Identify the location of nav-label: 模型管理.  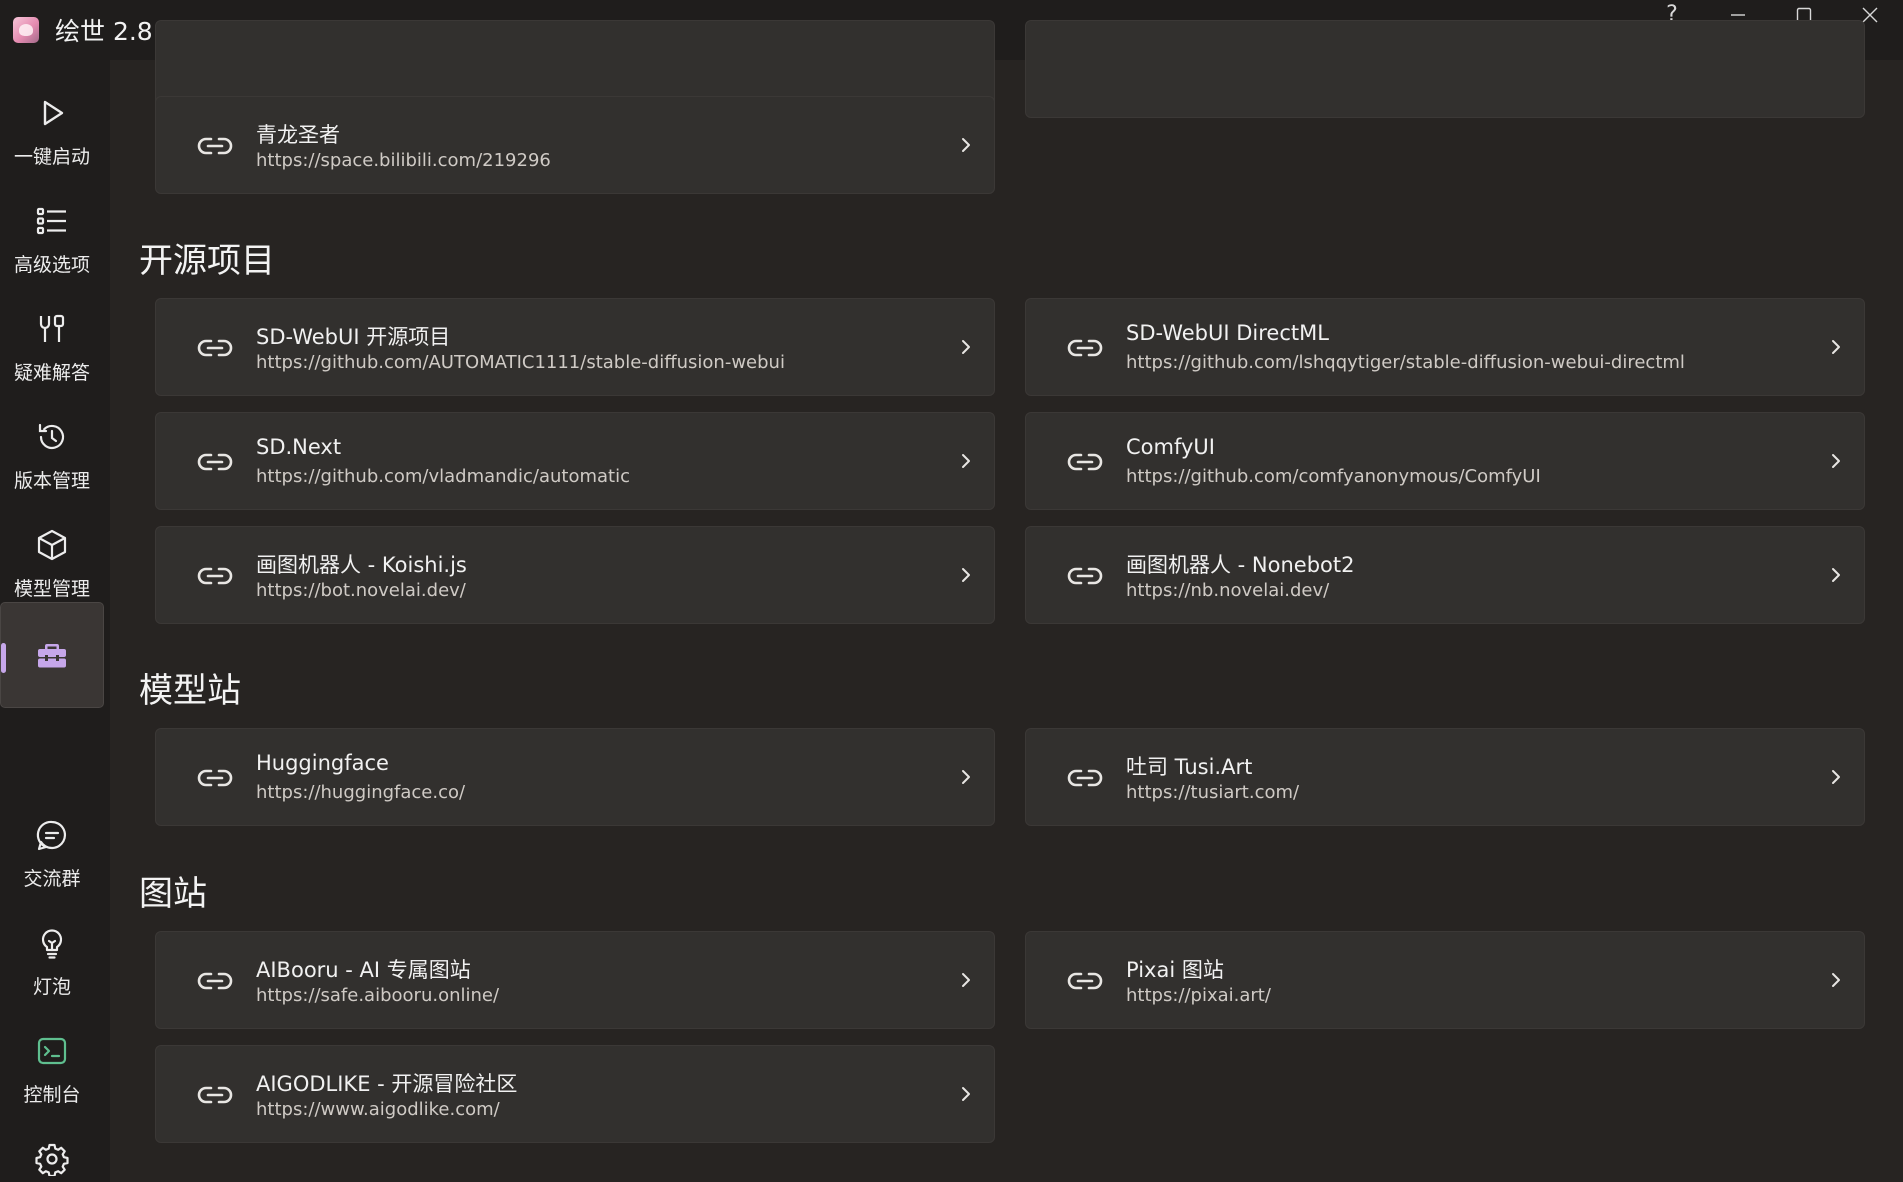
(51, 588).